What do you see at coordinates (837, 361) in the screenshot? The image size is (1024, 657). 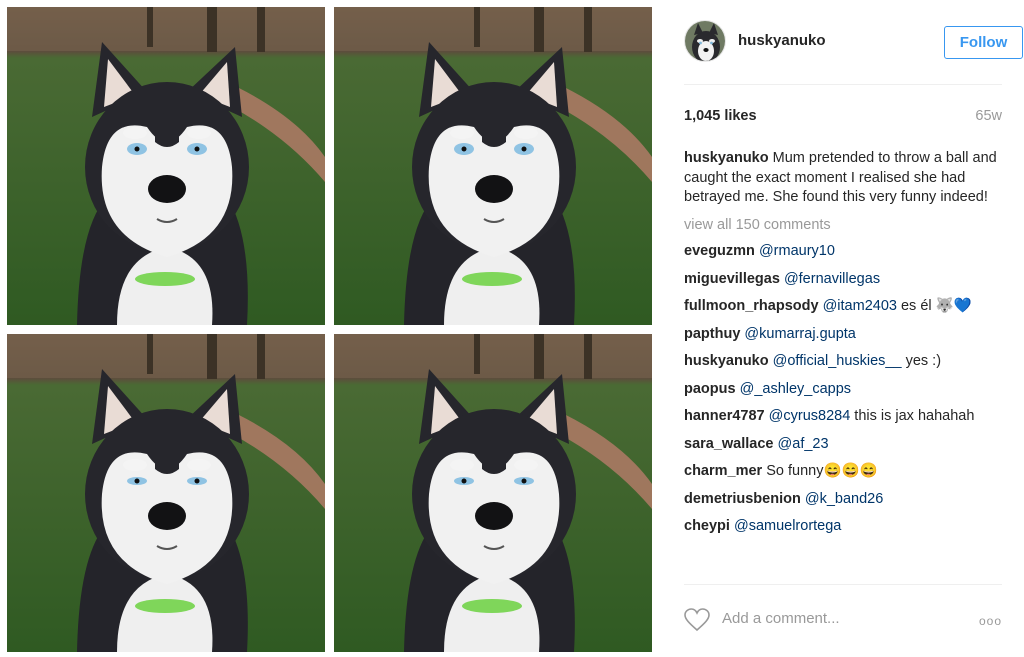 I see `comment-mention: @official_huskies__` at bounding box center [837, 361].